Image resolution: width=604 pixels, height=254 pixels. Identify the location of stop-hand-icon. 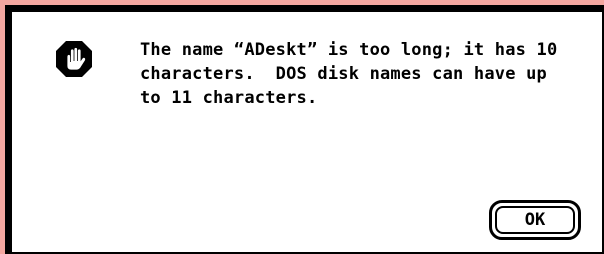
(74, 59).